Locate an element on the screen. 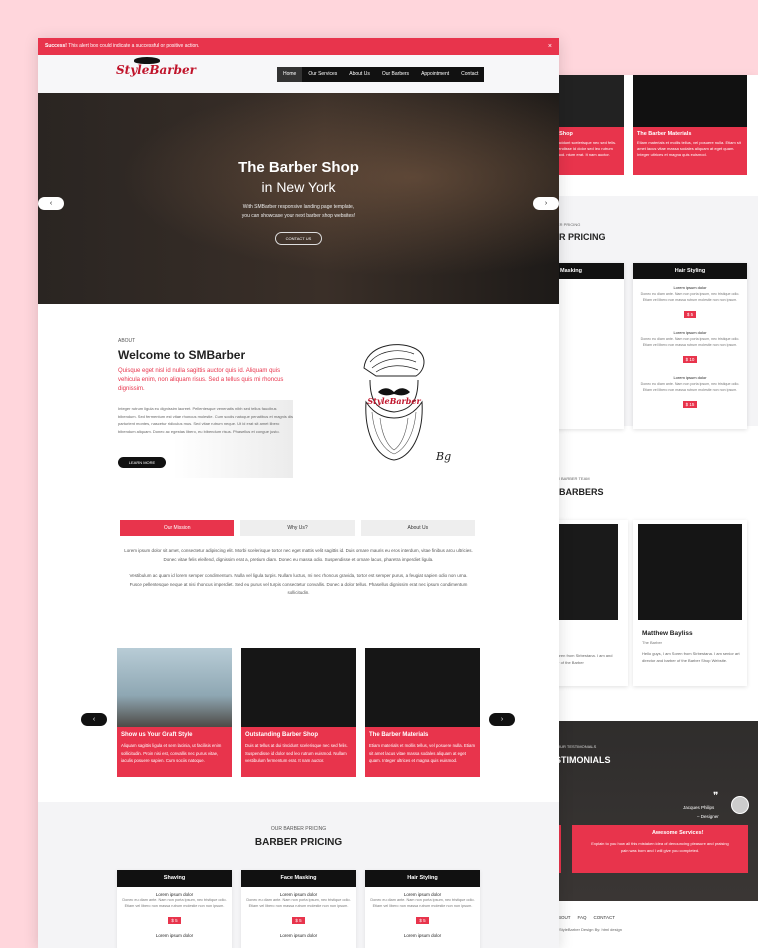 The width and height of the screenshot is (758, 948). testimonial-avatar is located at coordinates (740, 805).